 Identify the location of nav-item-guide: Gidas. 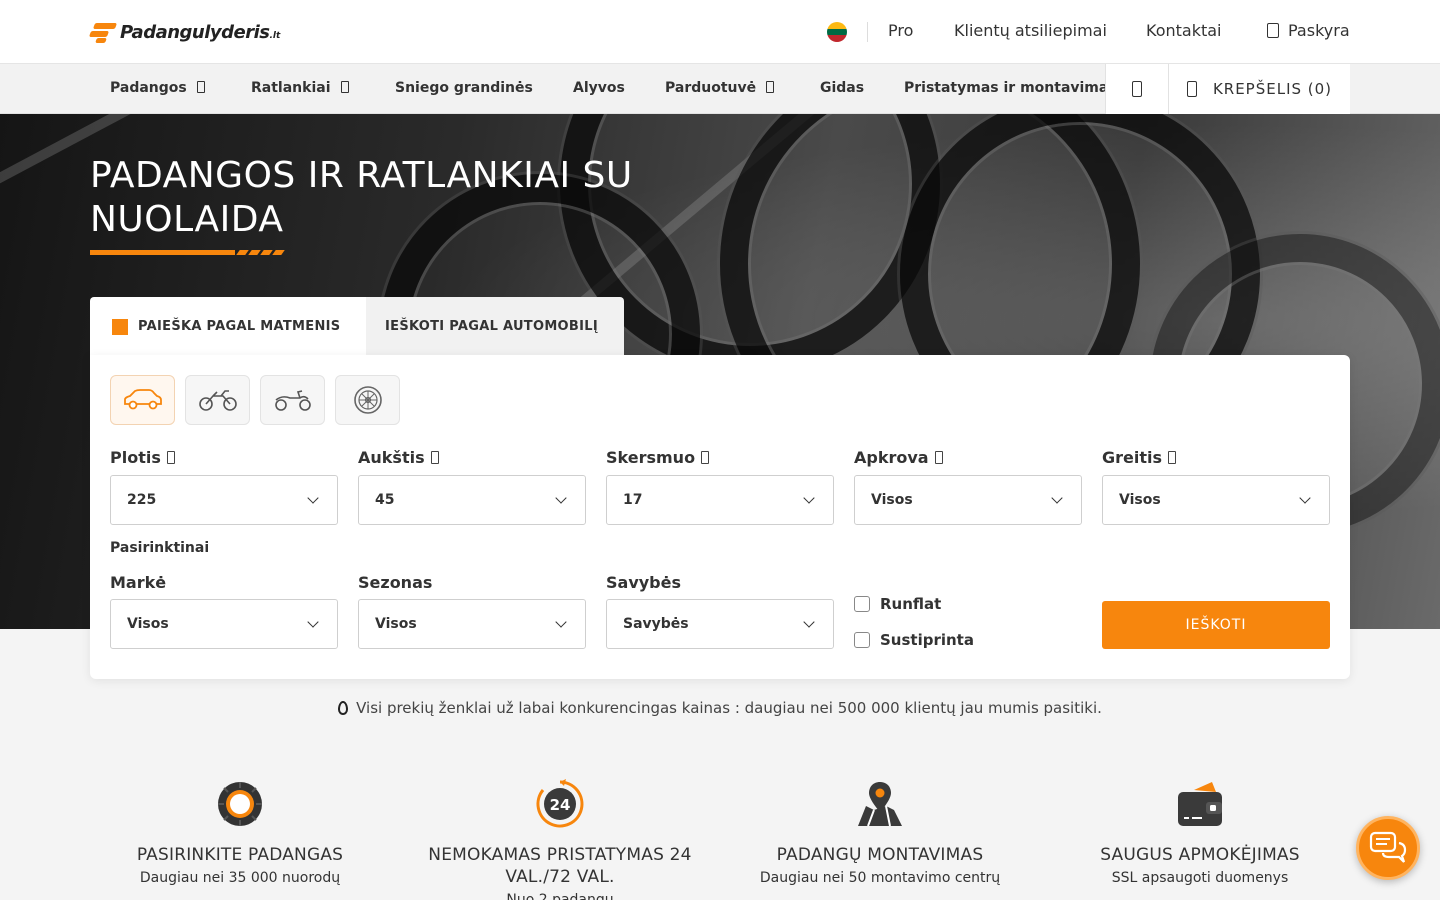
(842, 88).